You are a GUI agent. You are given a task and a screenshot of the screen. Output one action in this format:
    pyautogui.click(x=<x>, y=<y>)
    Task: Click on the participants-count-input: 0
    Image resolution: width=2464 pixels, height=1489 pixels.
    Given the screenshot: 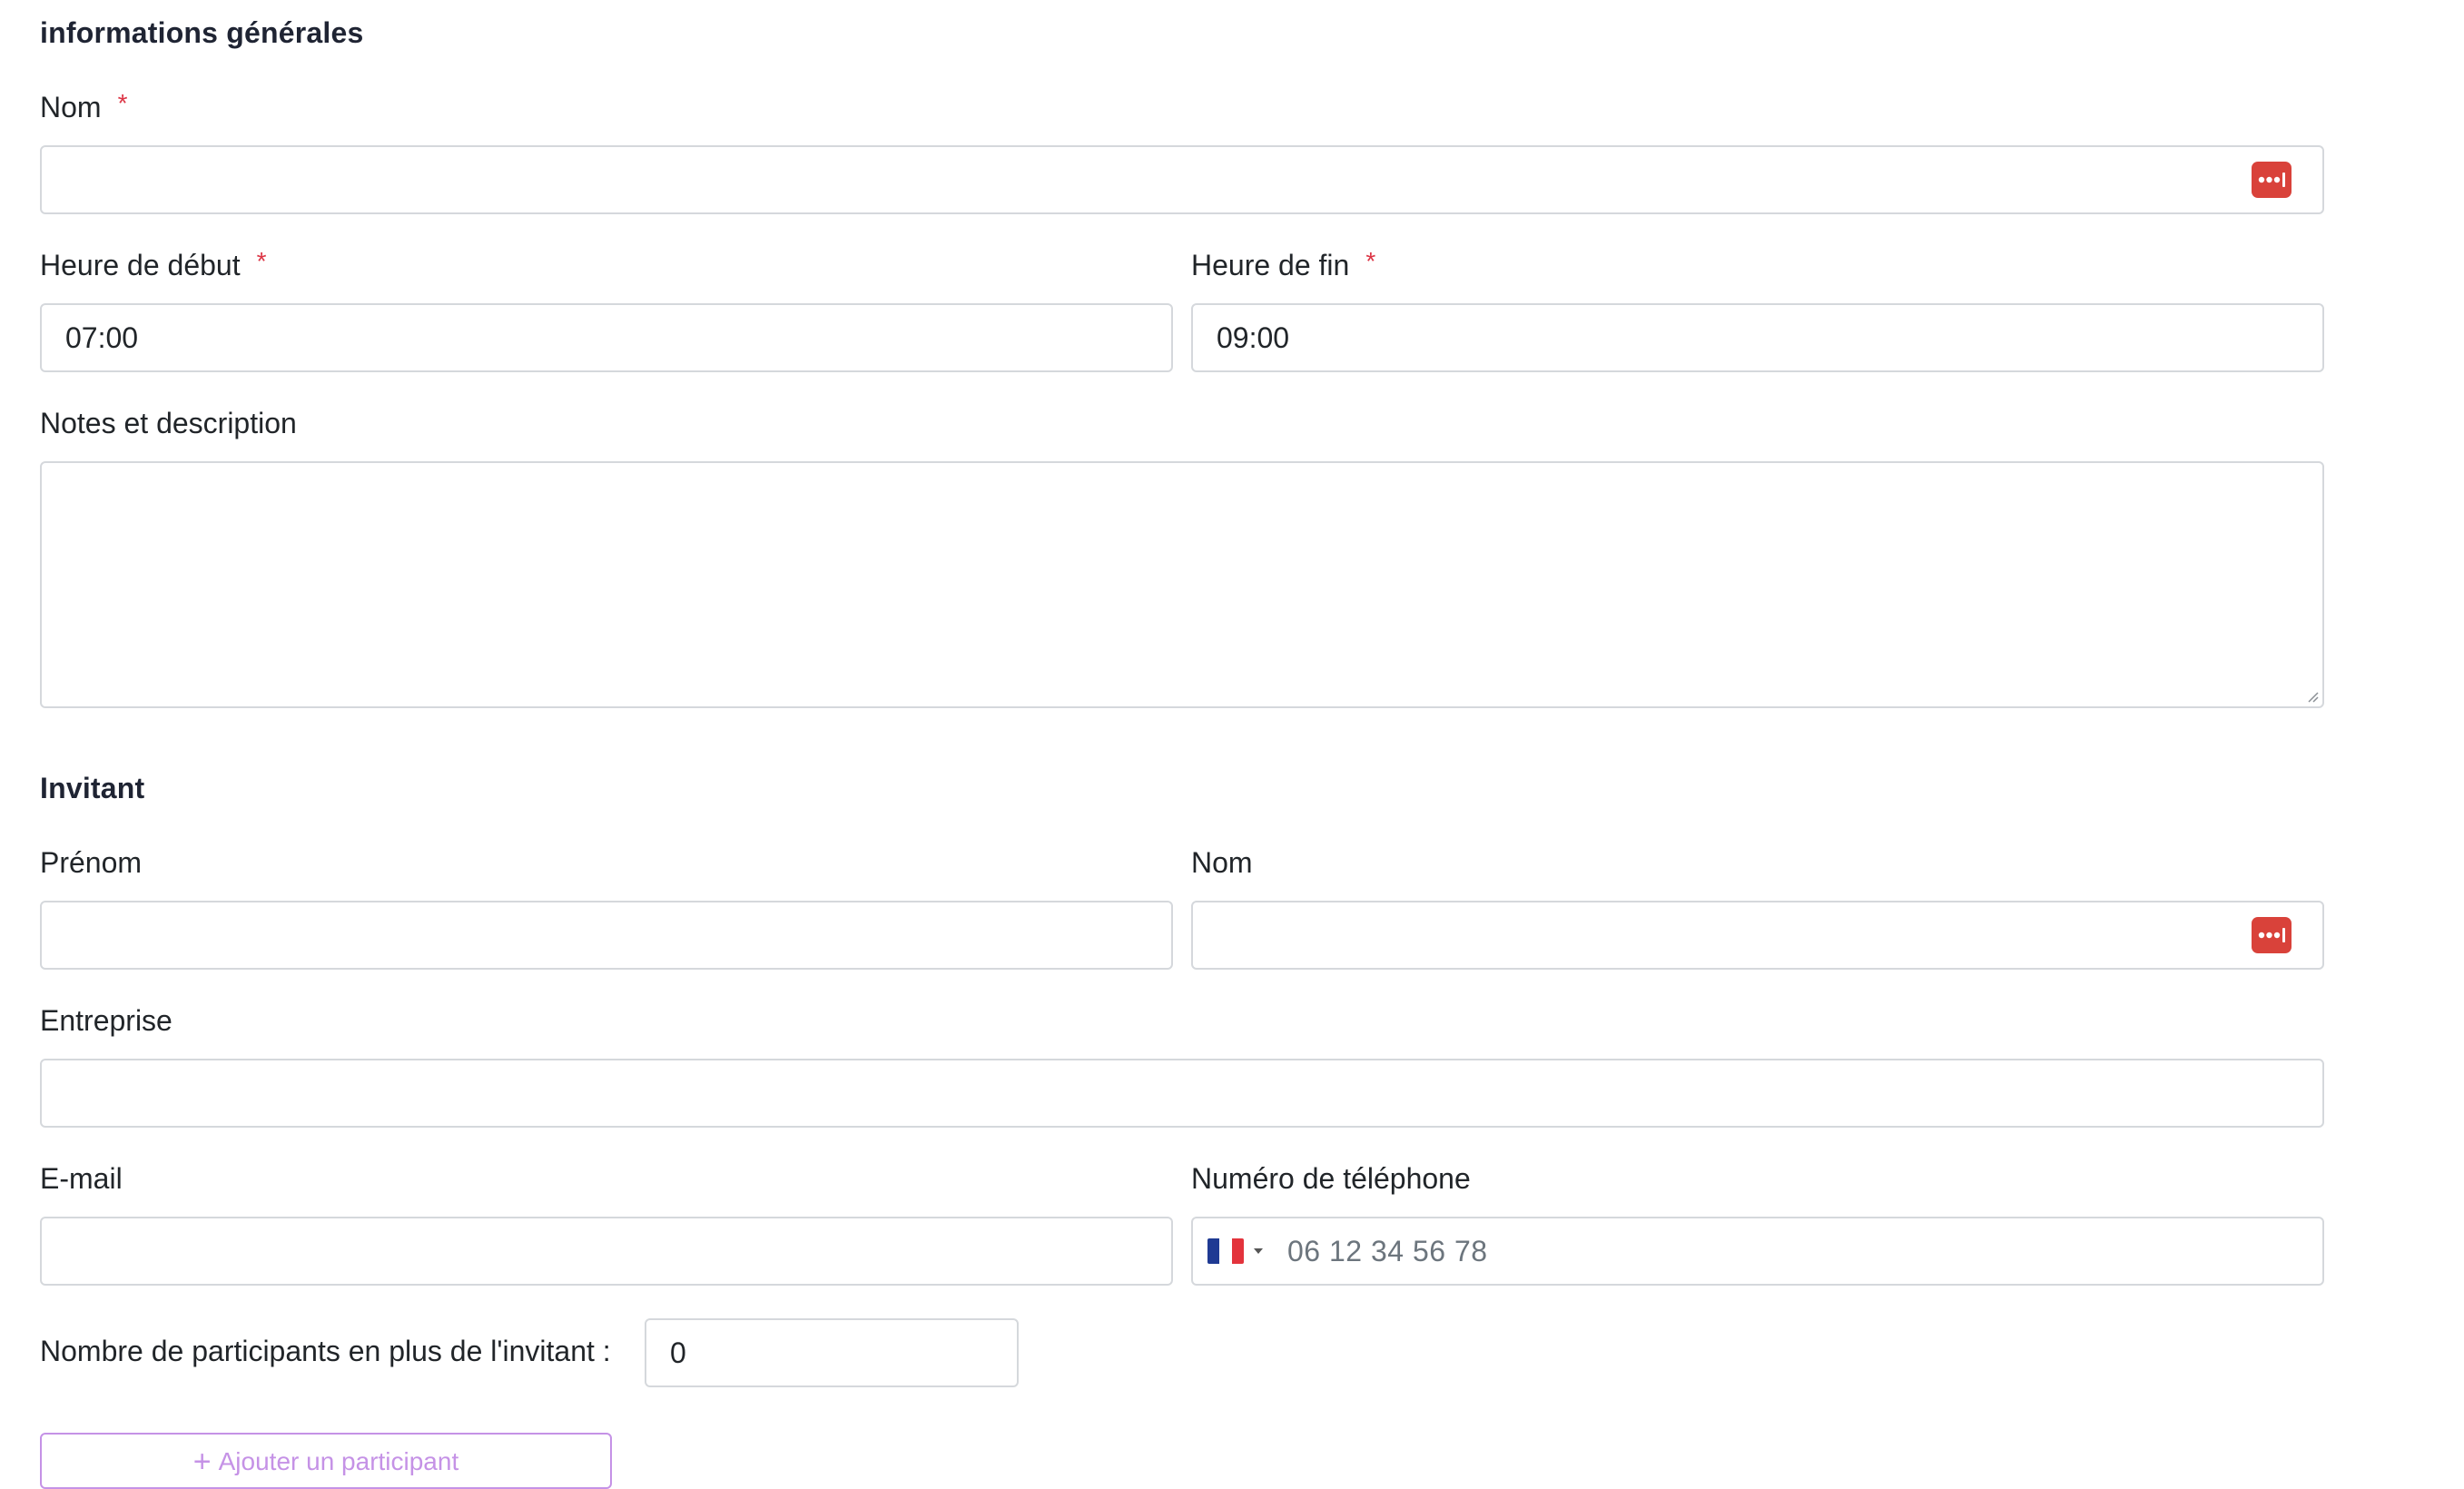 What is the action you would take?
    pyautogui.click(x=832, y=1353)
    